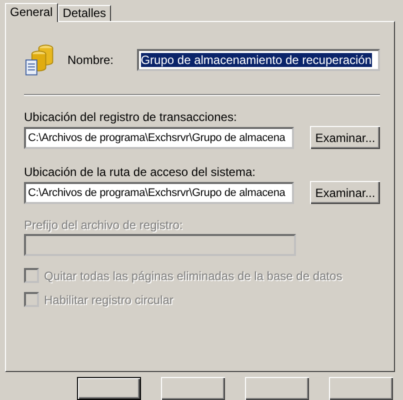  Describe the element at coordinates (109, 299) in the screenshot. I see `checkbox-label: Habilitar registro circular` at that location.